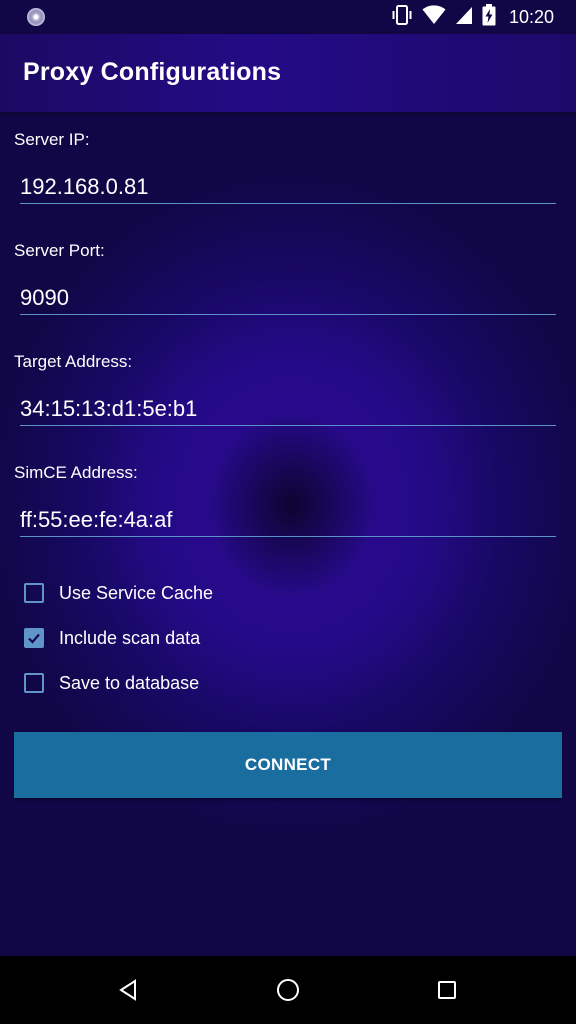 This screenshot has width=576, height=1024. I want to click on checkmark-icon, so click(34, 638).